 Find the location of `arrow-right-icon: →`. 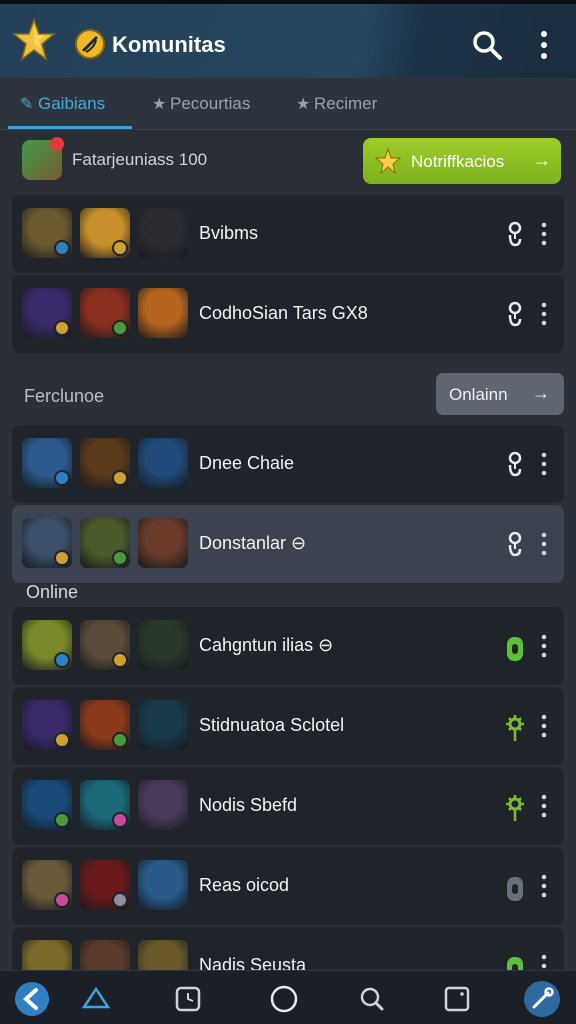

arrow-right-icon: → is located at coordinates (541, 393).